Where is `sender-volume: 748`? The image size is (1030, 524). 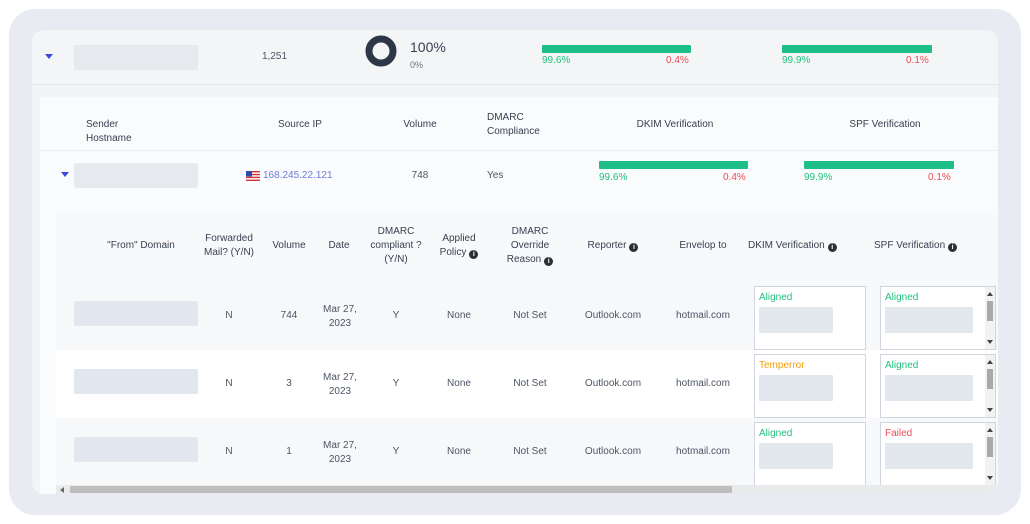
sender-volume: 748 is located at coordinates (420, 175).